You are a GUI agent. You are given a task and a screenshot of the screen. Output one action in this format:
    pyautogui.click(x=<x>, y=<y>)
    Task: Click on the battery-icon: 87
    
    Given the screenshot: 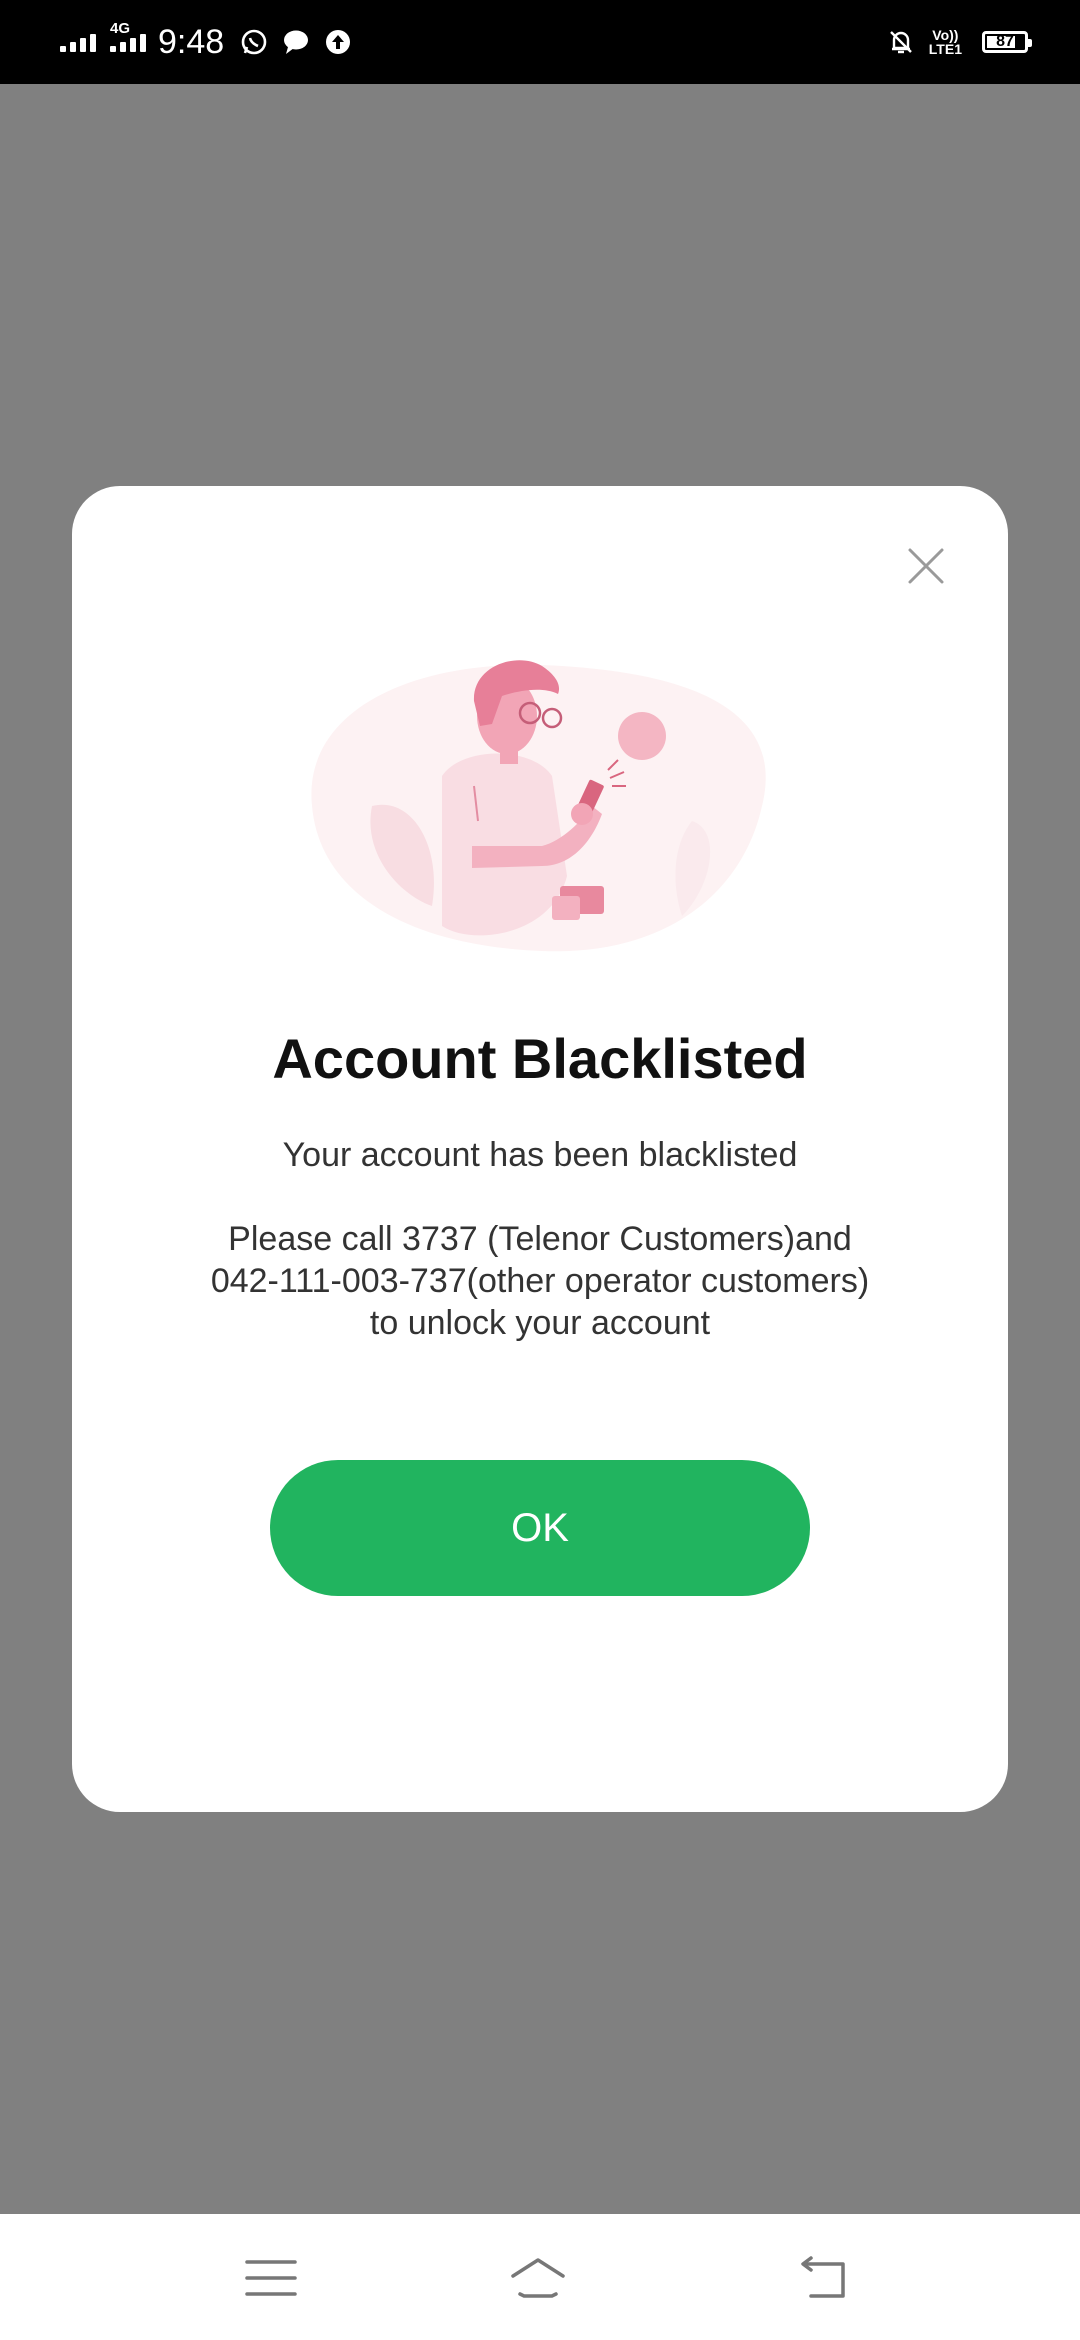 What is the action you would take?
    pyautogui.click(x=1007, y=42)
    